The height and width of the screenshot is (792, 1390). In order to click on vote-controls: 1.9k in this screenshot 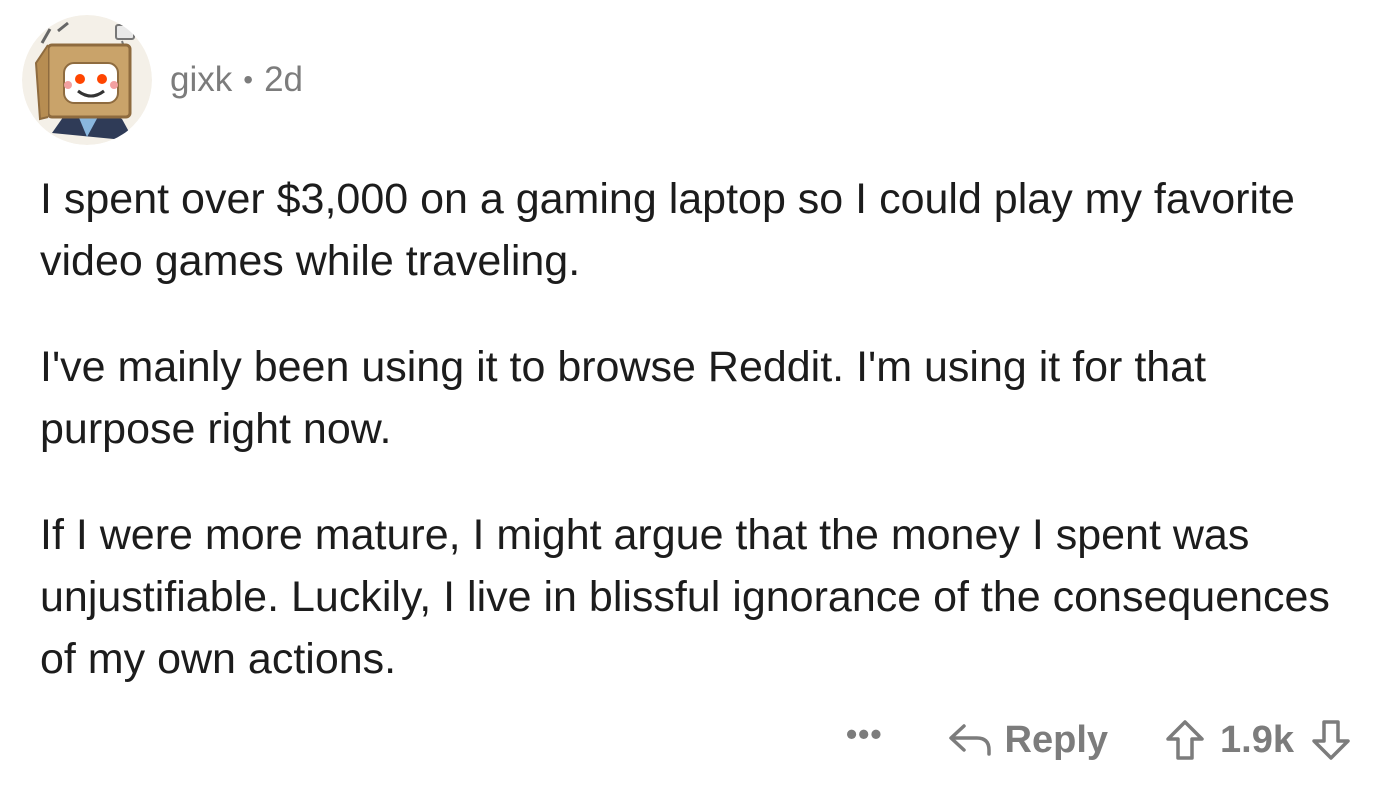, I will do `click(1258, 740)`.